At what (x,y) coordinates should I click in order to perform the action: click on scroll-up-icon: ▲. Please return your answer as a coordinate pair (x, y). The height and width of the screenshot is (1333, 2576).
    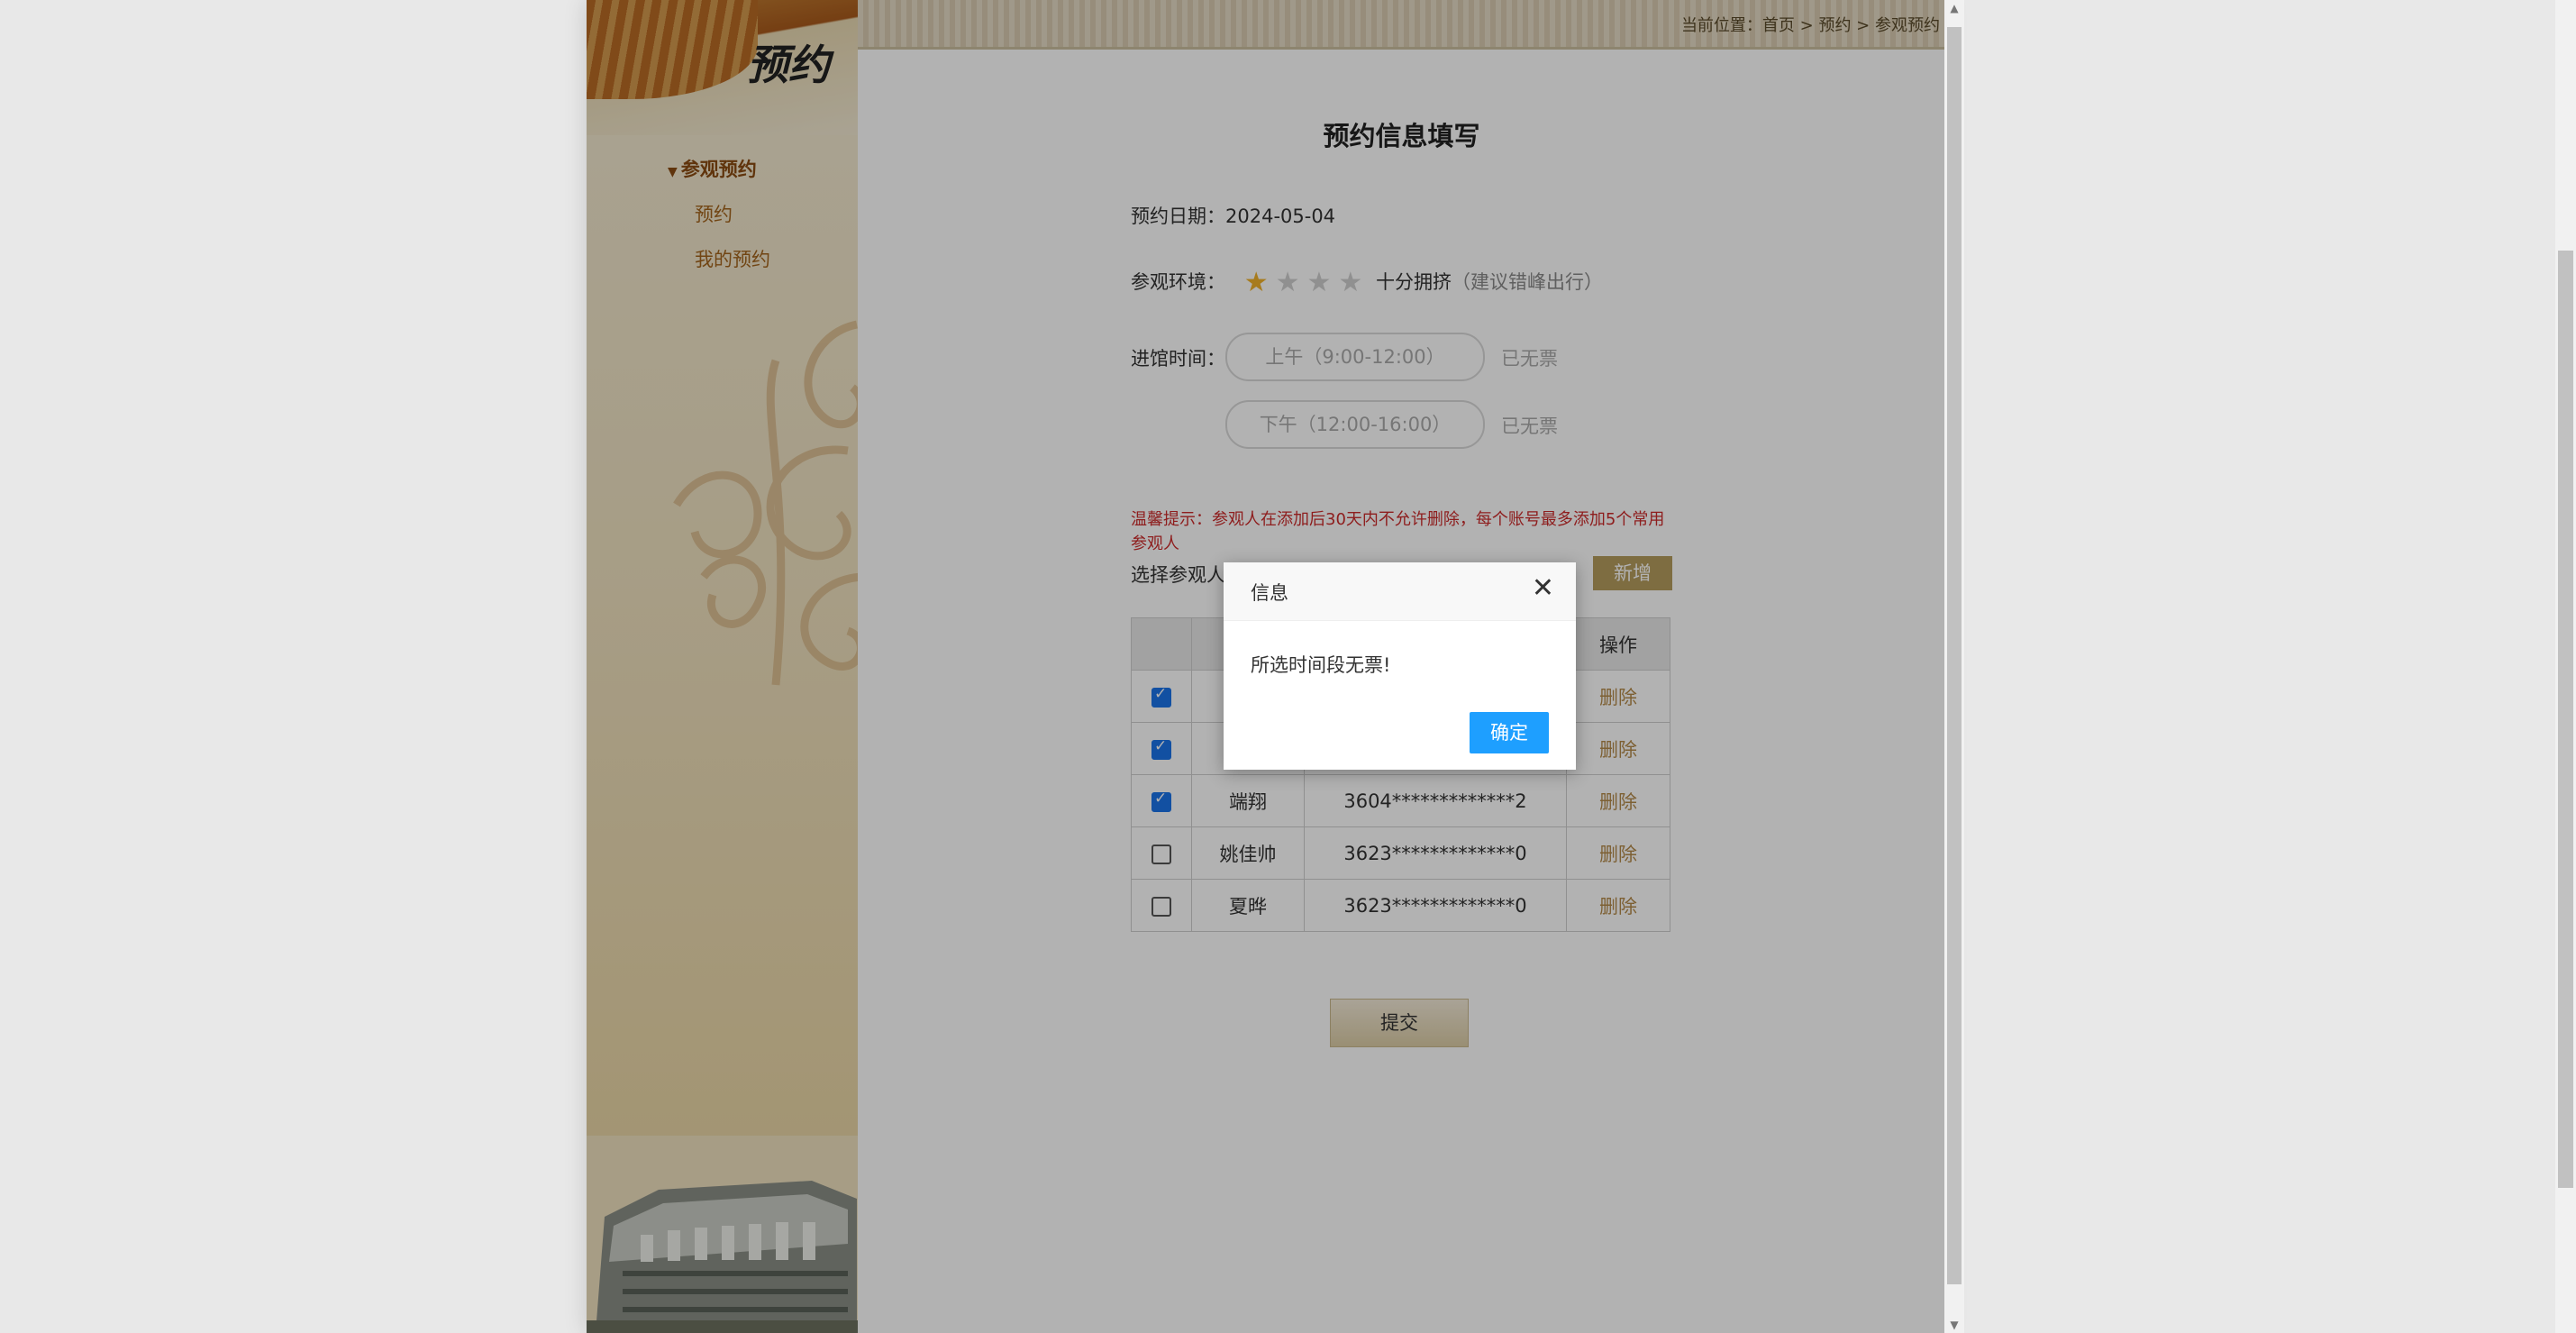
    Looking at the image, I should click on (1954, 8).